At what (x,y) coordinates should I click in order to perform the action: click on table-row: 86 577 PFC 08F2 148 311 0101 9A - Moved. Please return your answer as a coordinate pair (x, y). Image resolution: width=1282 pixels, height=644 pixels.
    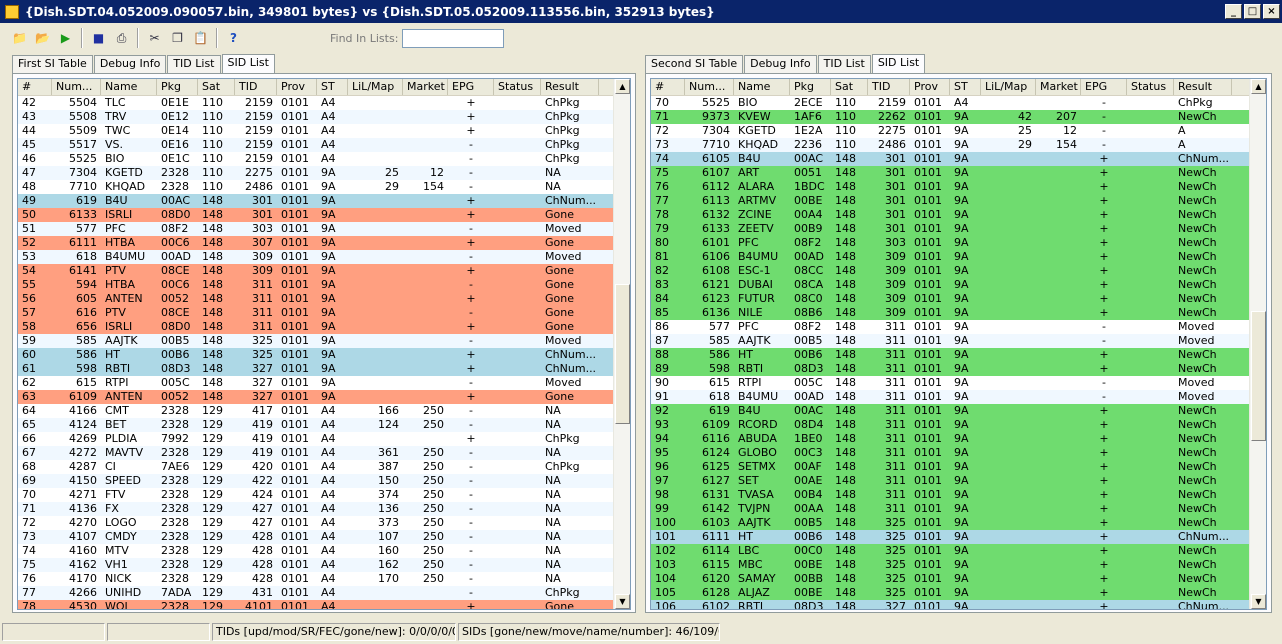
    Looking at the image, I should click on (958, 327).